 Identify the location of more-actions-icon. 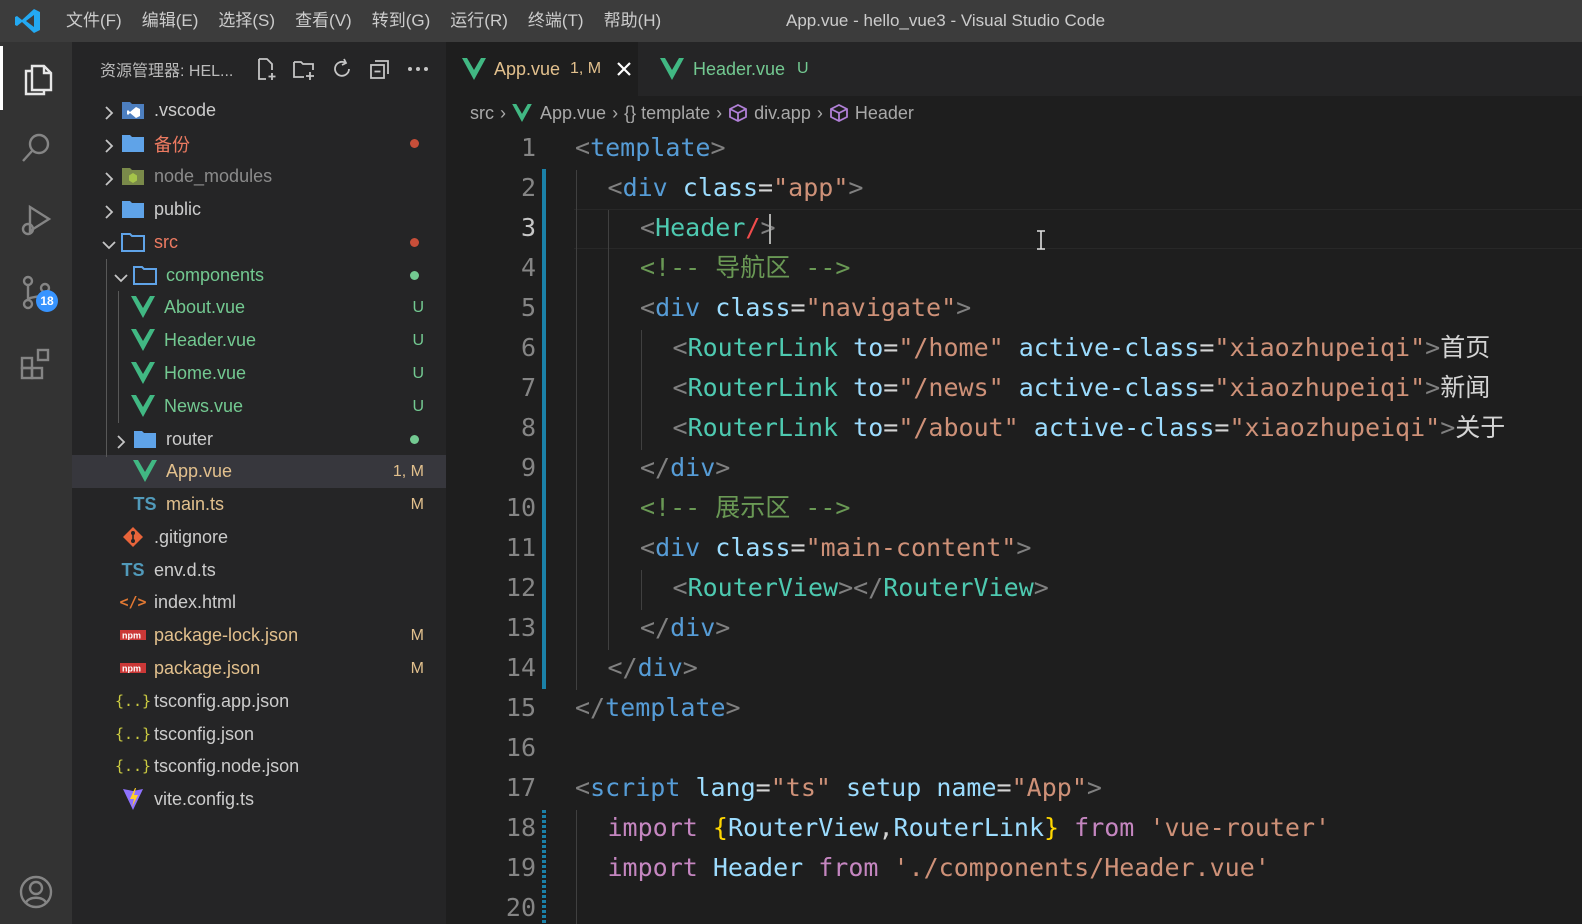
(418, 69).